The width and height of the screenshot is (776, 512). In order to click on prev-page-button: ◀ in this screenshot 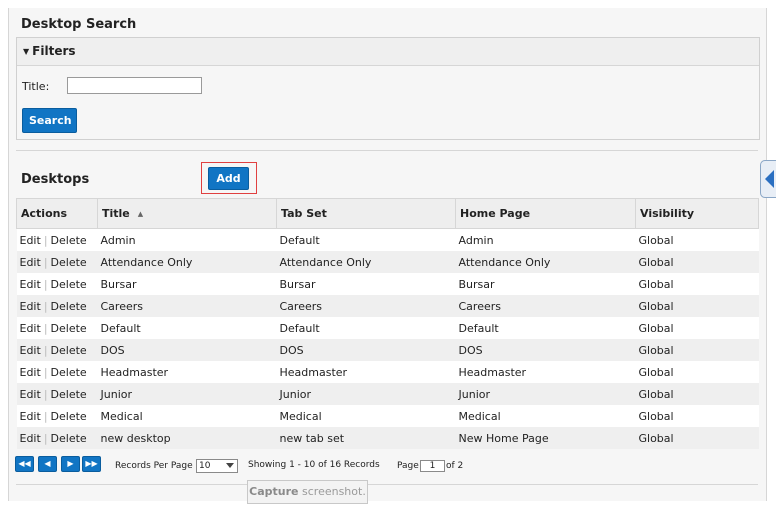, I will do `click(47, 464)`.